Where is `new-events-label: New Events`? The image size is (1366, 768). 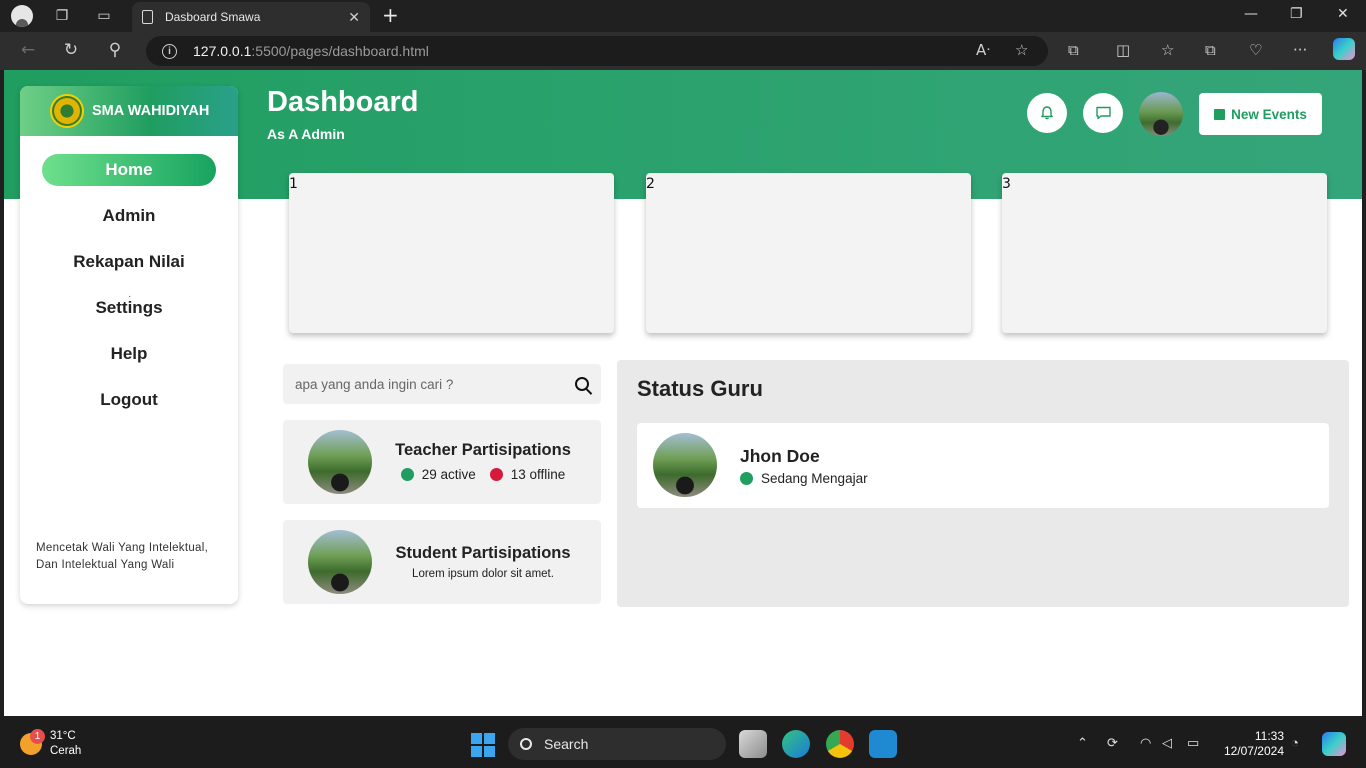 new-events-label: New Events is located at coordinates (1269, 114).